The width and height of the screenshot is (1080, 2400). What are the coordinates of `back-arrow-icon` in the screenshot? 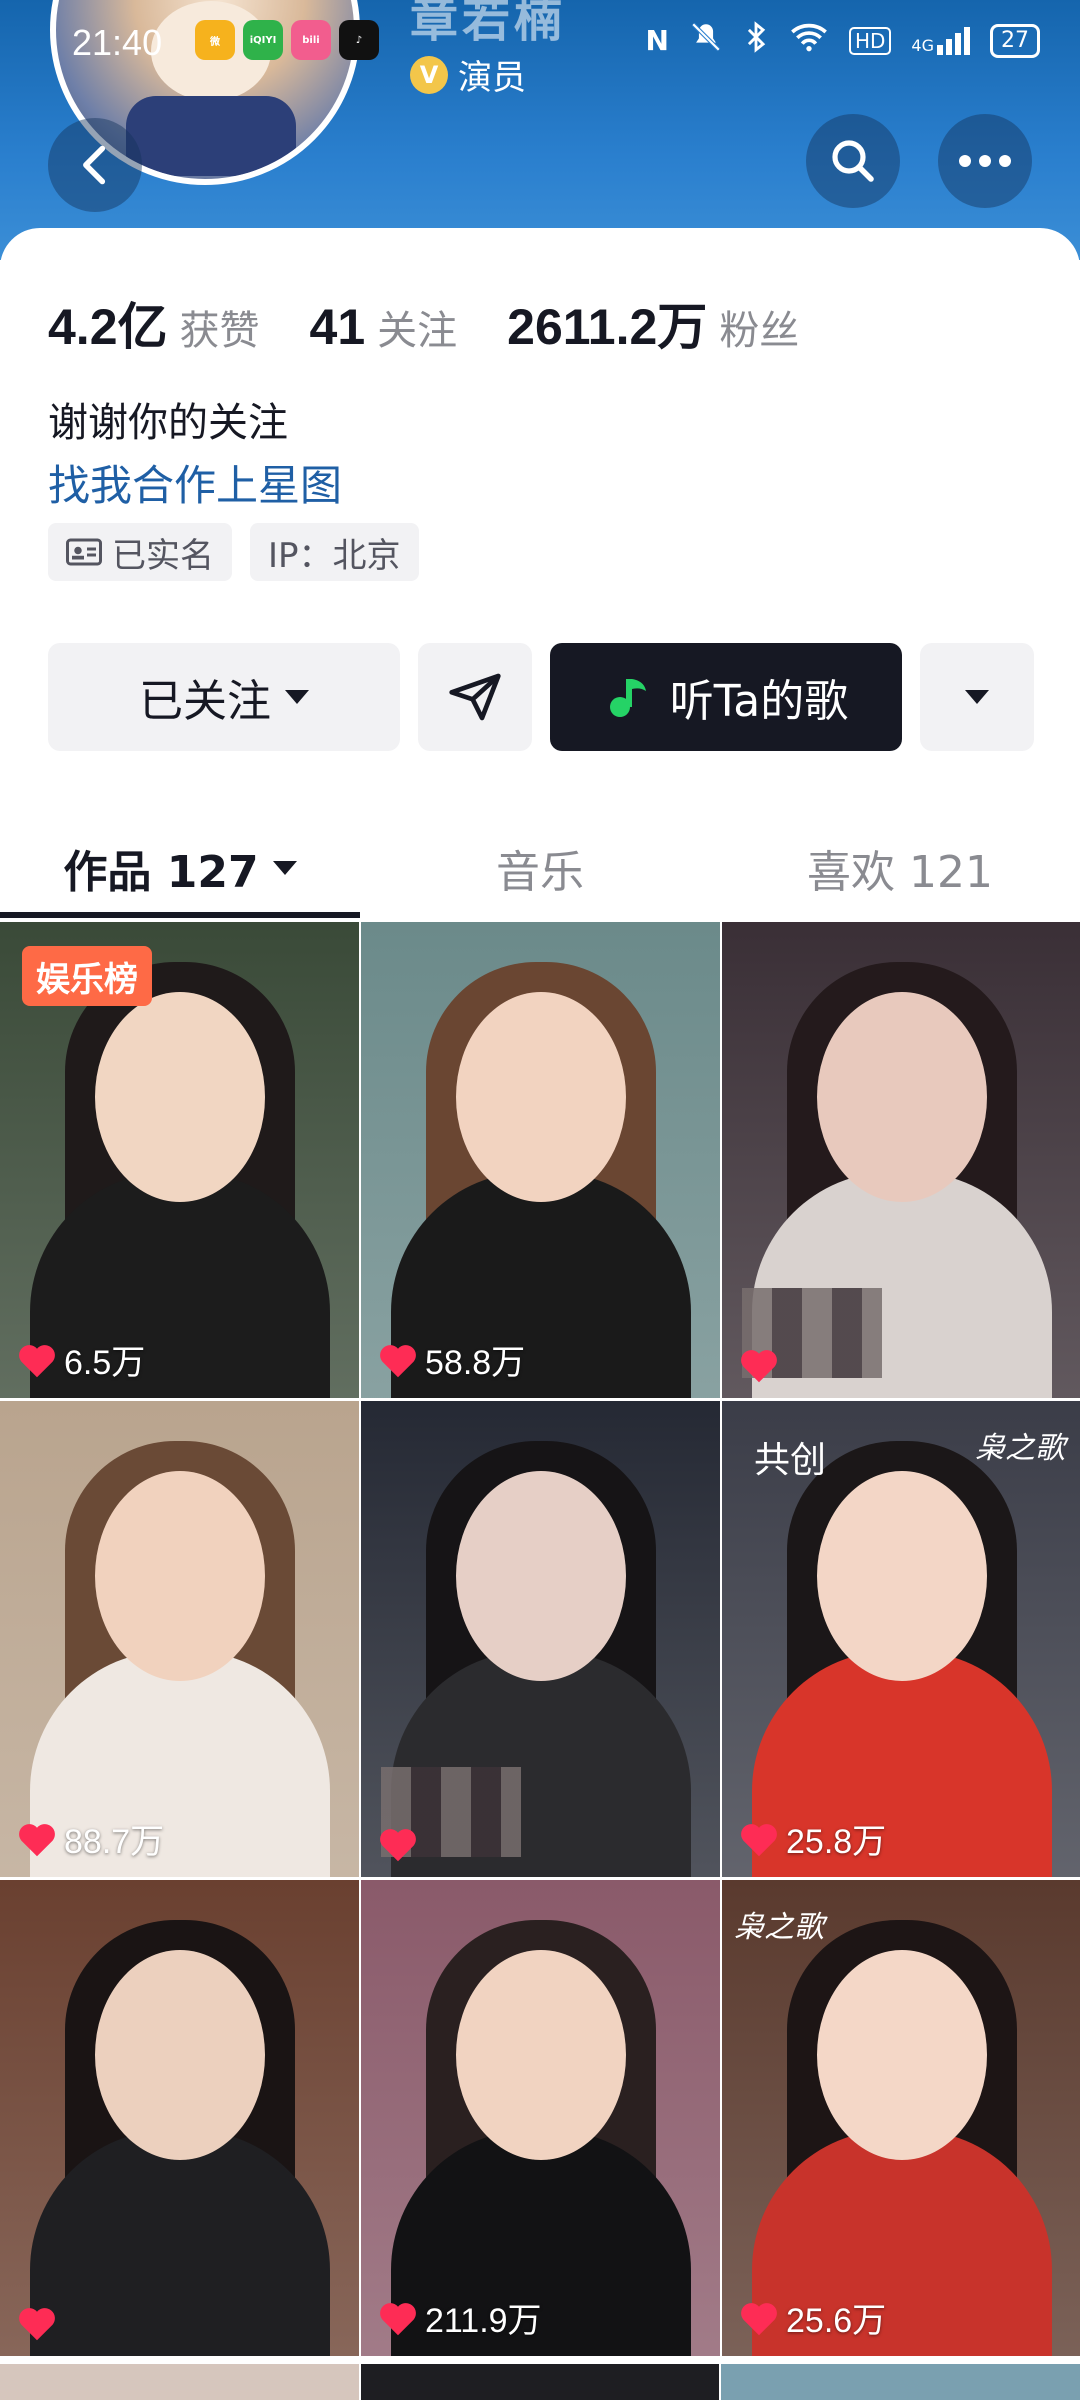 It's located at (94, 165).